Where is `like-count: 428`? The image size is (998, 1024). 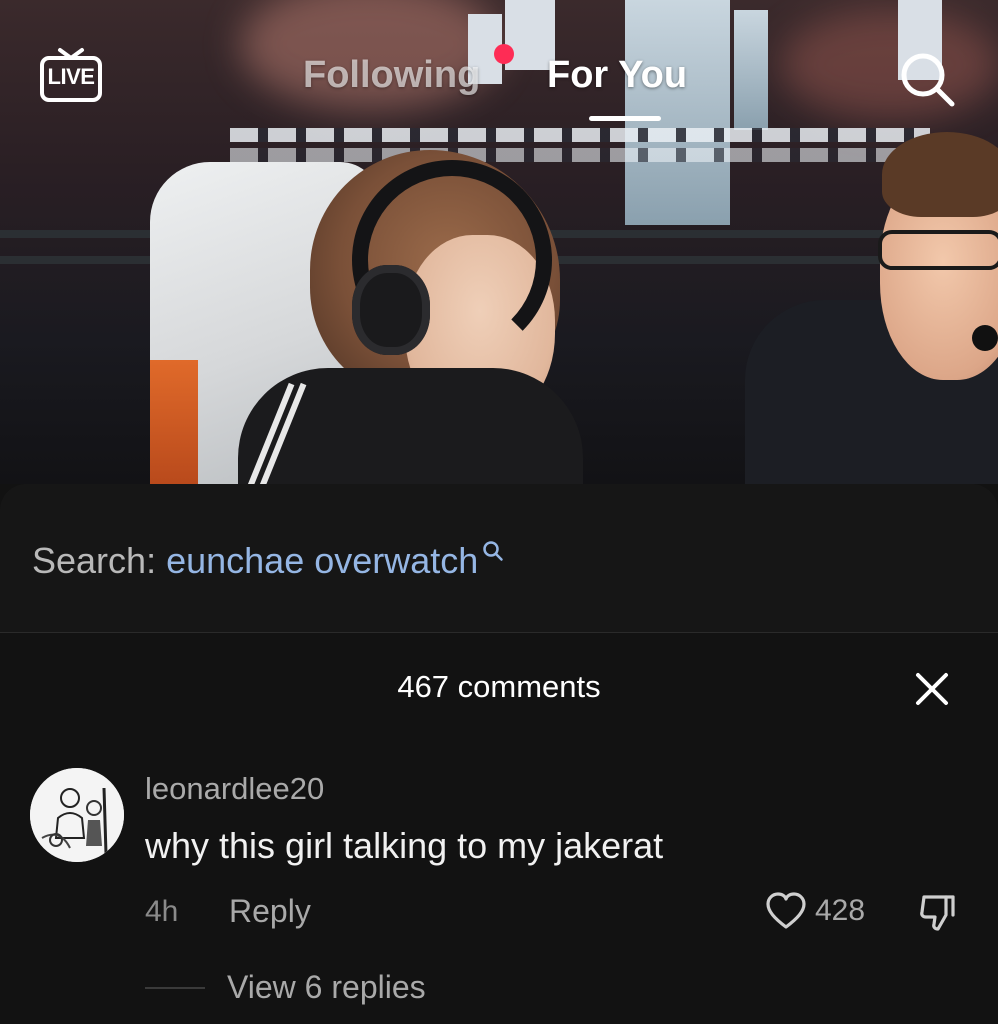
like-count: 428 is located at coordinates (840, 910).